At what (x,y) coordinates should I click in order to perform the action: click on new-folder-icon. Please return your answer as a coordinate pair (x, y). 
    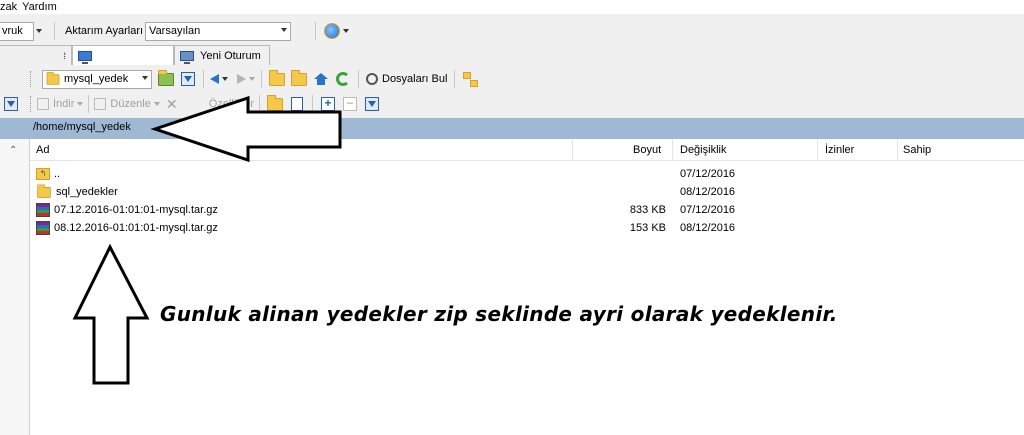
    Looking at the image, I should click on (275, 102).